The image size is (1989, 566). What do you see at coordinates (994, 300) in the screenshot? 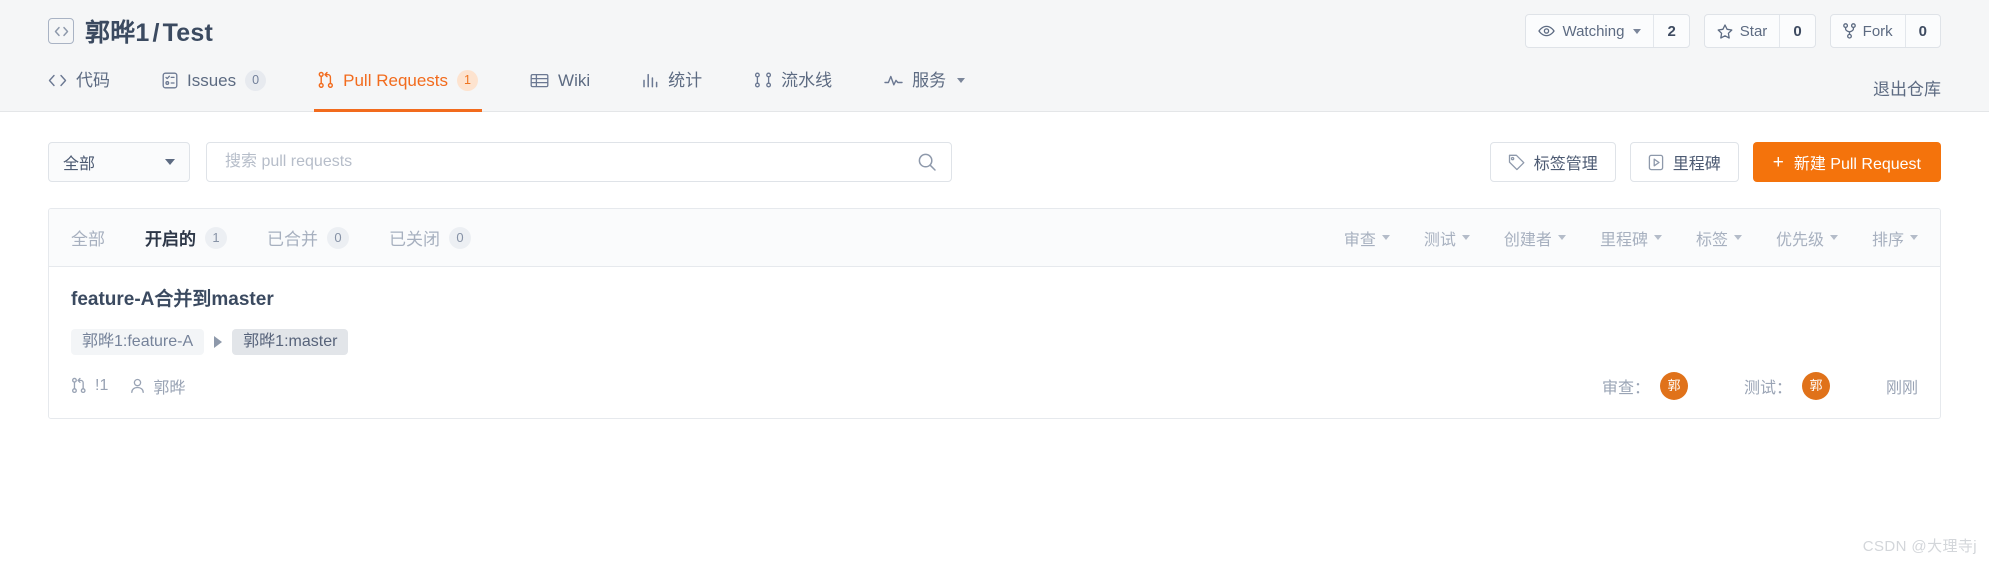
I see `pr-title: feature-A合并到master` at bounding box center [994, 300].